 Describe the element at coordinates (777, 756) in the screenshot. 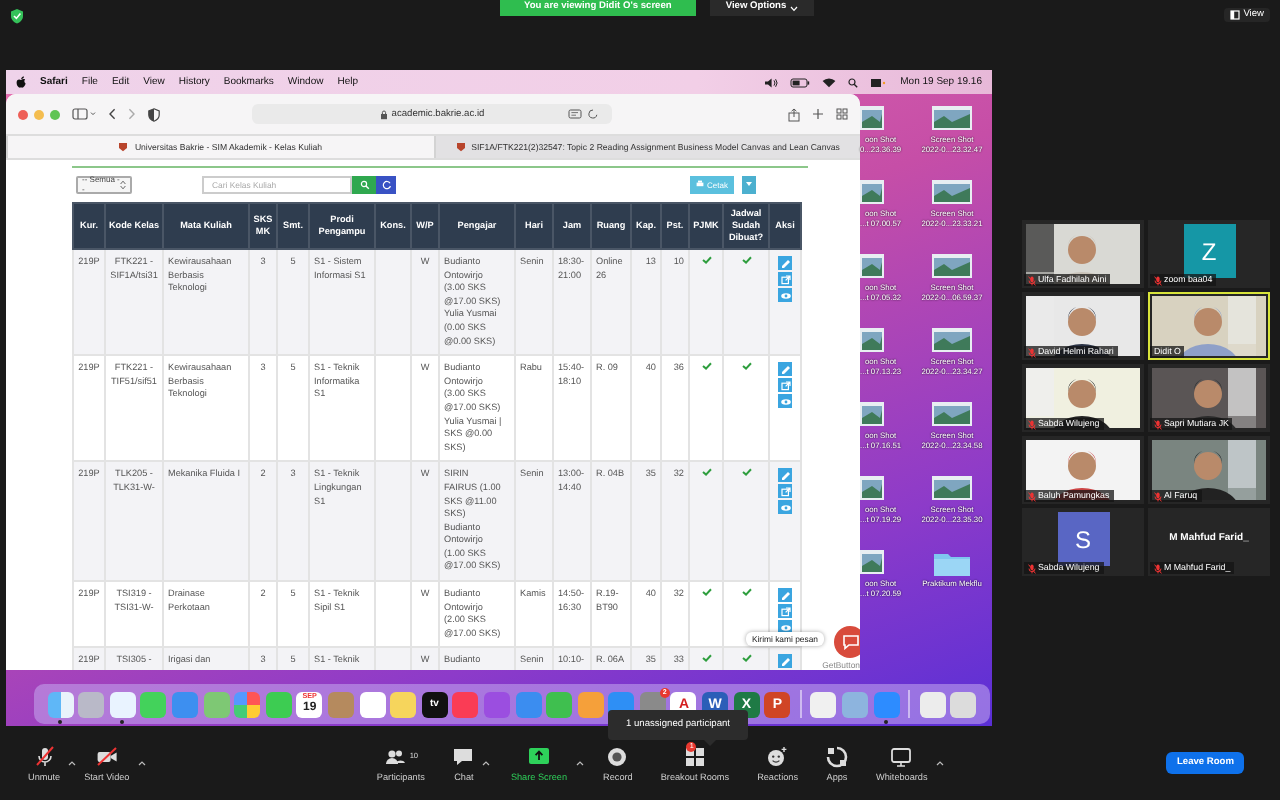

I see `smiley-icon` at that location.